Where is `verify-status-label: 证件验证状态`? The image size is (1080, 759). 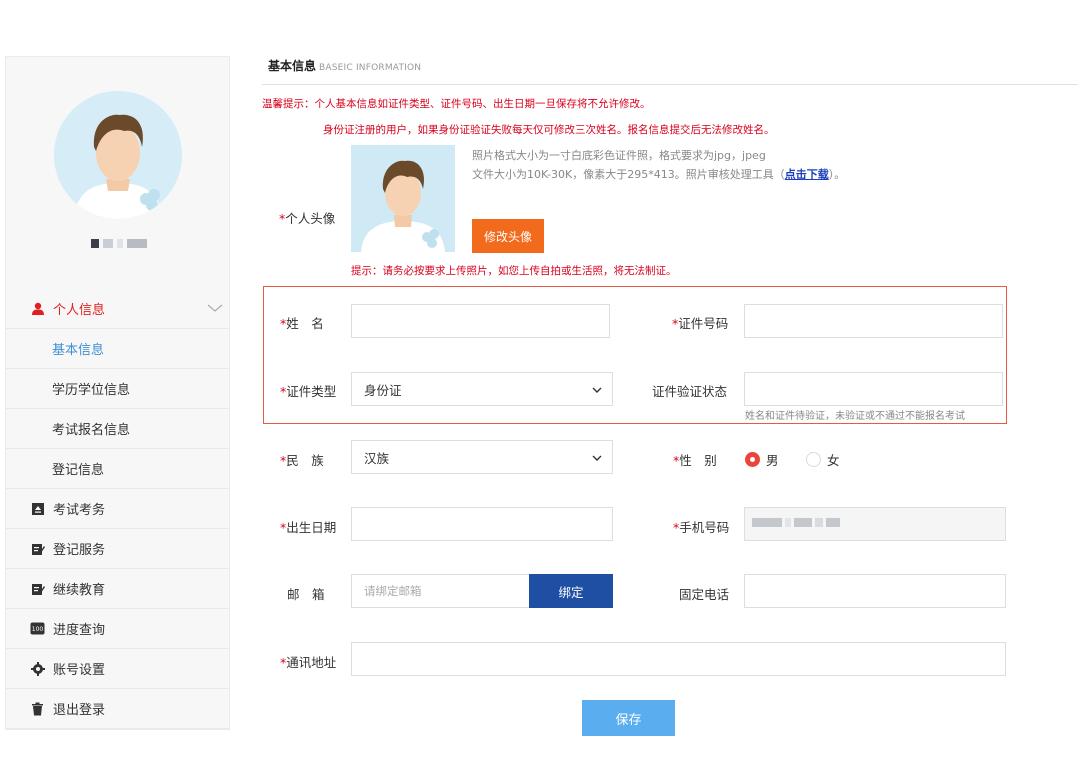
verify-status-label: 证件验证状态 is located at coordinates (690, 391).